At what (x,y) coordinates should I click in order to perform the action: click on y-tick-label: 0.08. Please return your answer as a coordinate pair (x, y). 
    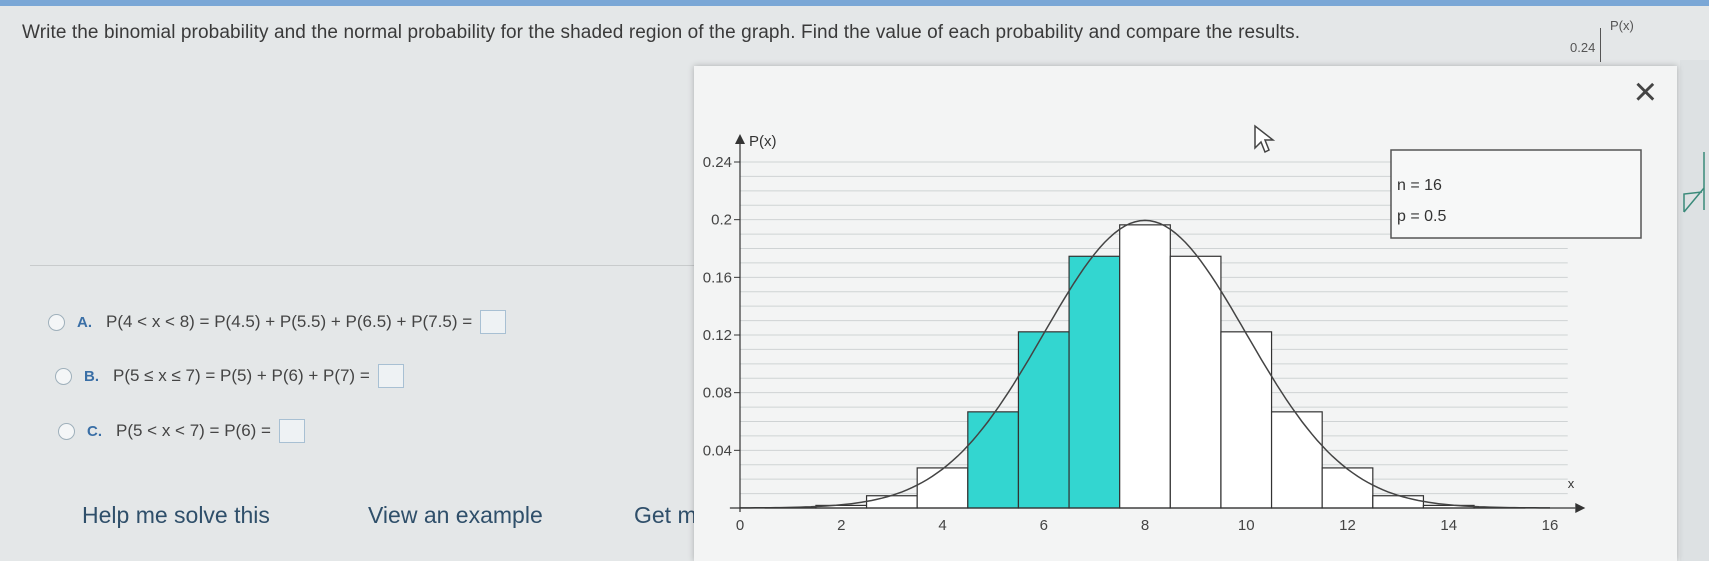
    Looking at the image, I should click on (717, 393).